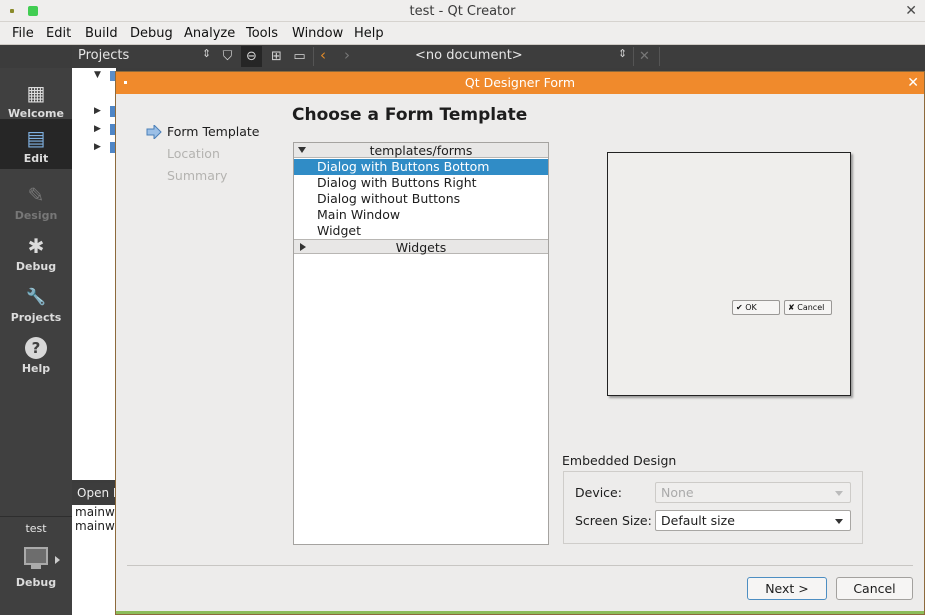 This screenshot has width=925, height=615. Describe the element at coordinates (811, 307) in the screenshot. I see `preview-cancel-label: Cancel` at that location.